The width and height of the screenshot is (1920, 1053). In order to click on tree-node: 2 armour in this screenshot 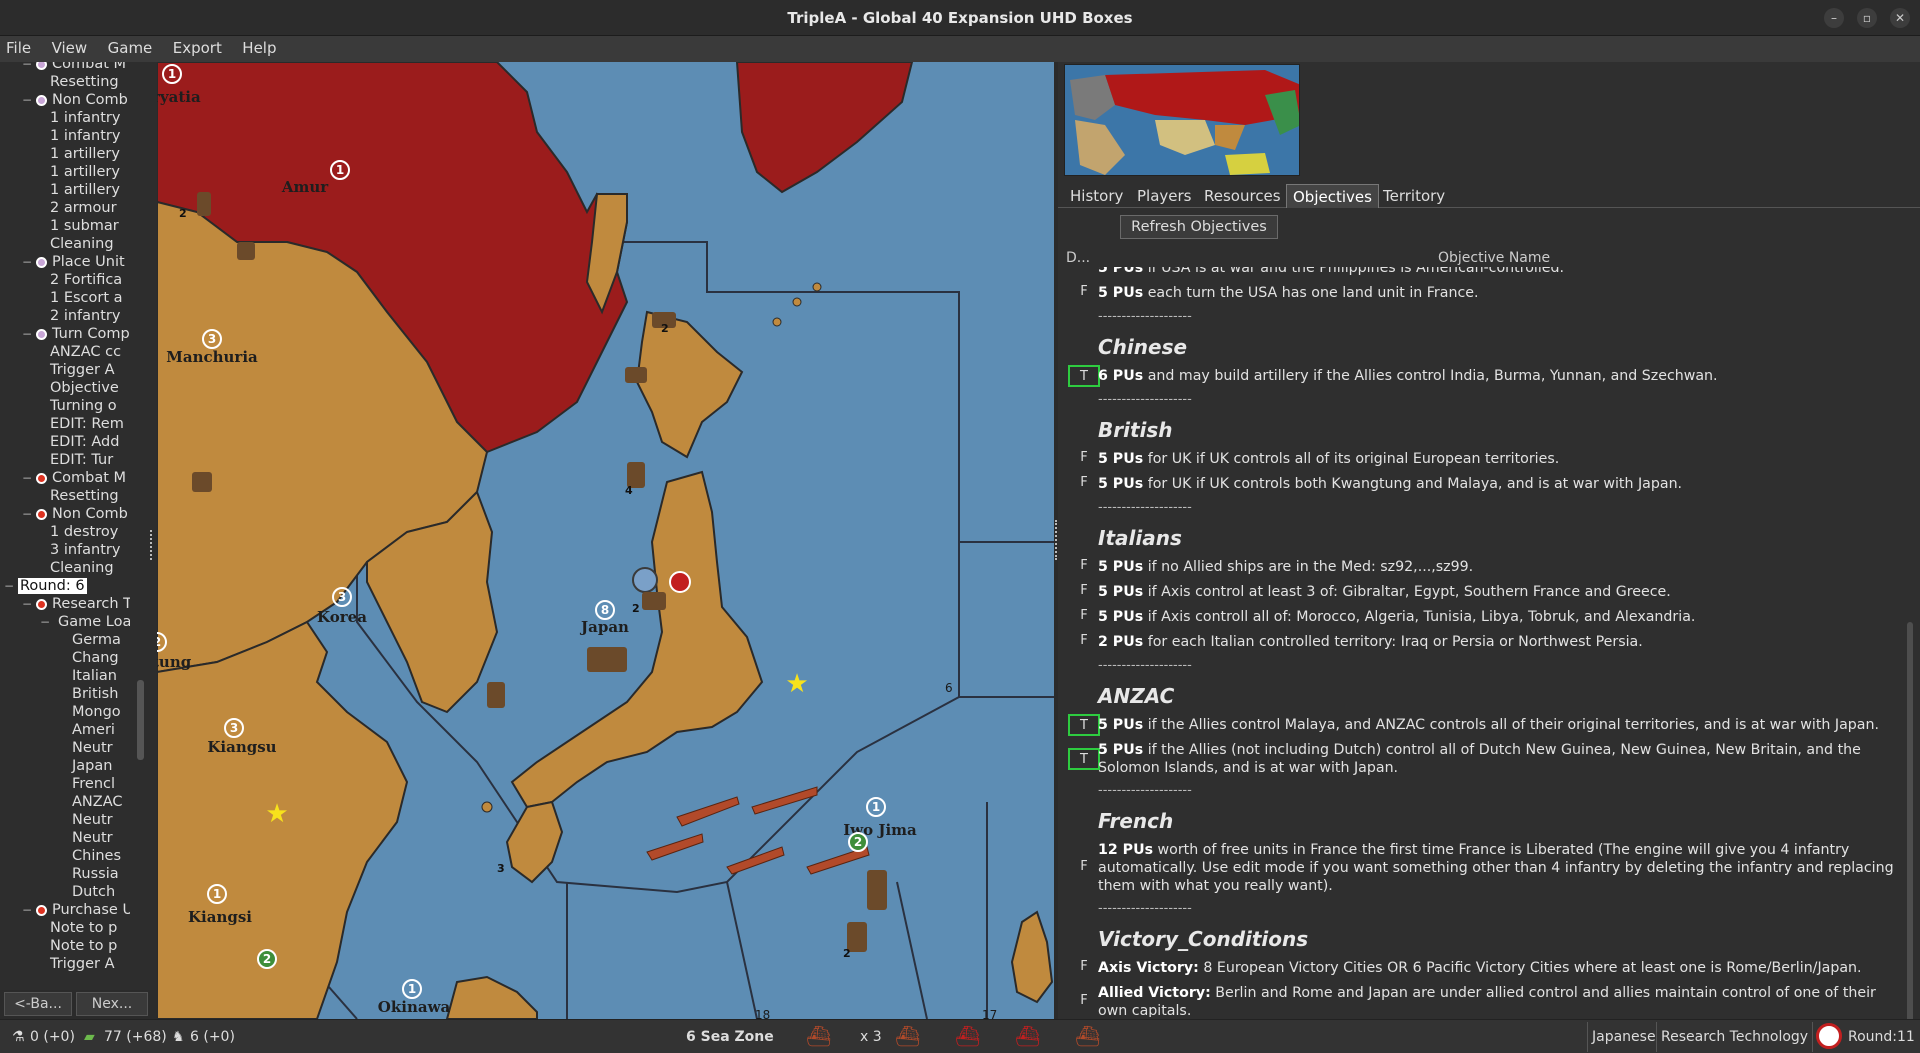, I will do `click(65, 209)`.